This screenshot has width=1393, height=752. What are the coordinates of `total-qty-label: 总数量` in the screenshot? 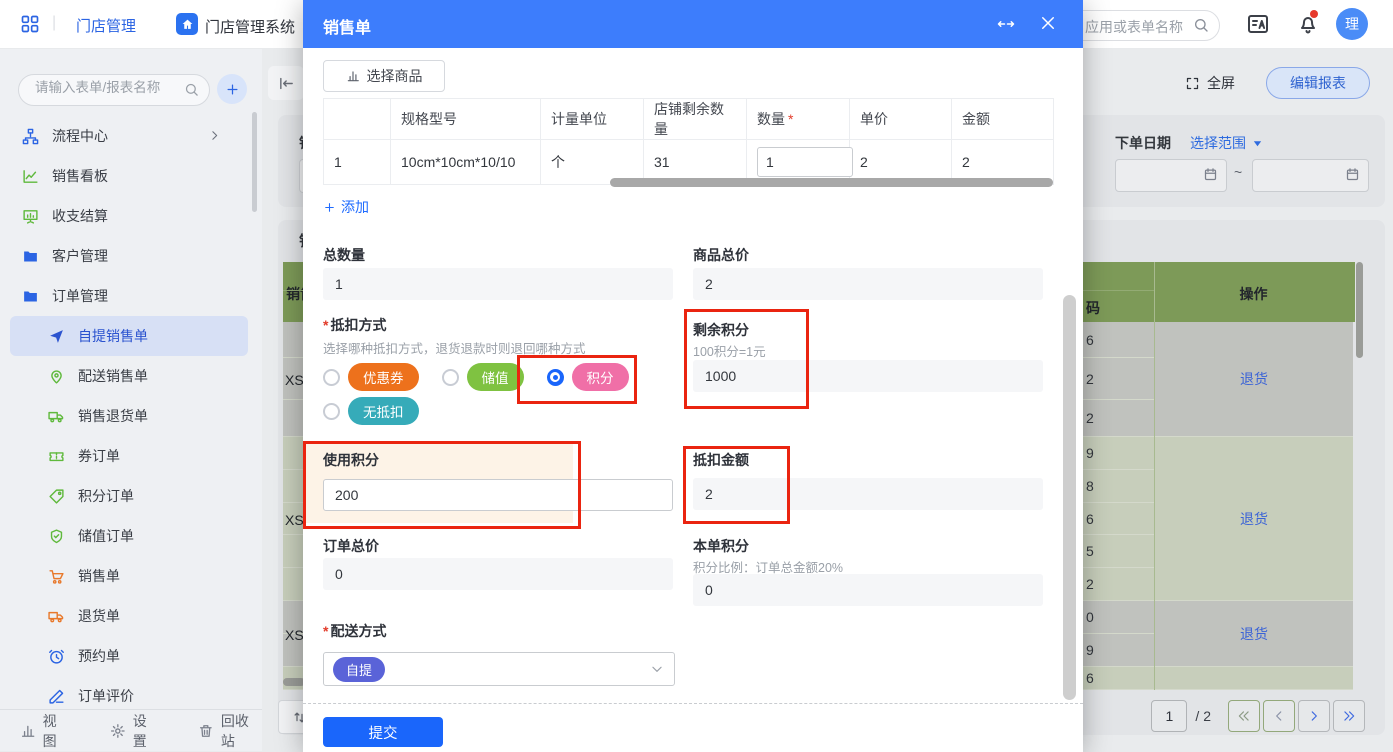 It's located at (344, 255).